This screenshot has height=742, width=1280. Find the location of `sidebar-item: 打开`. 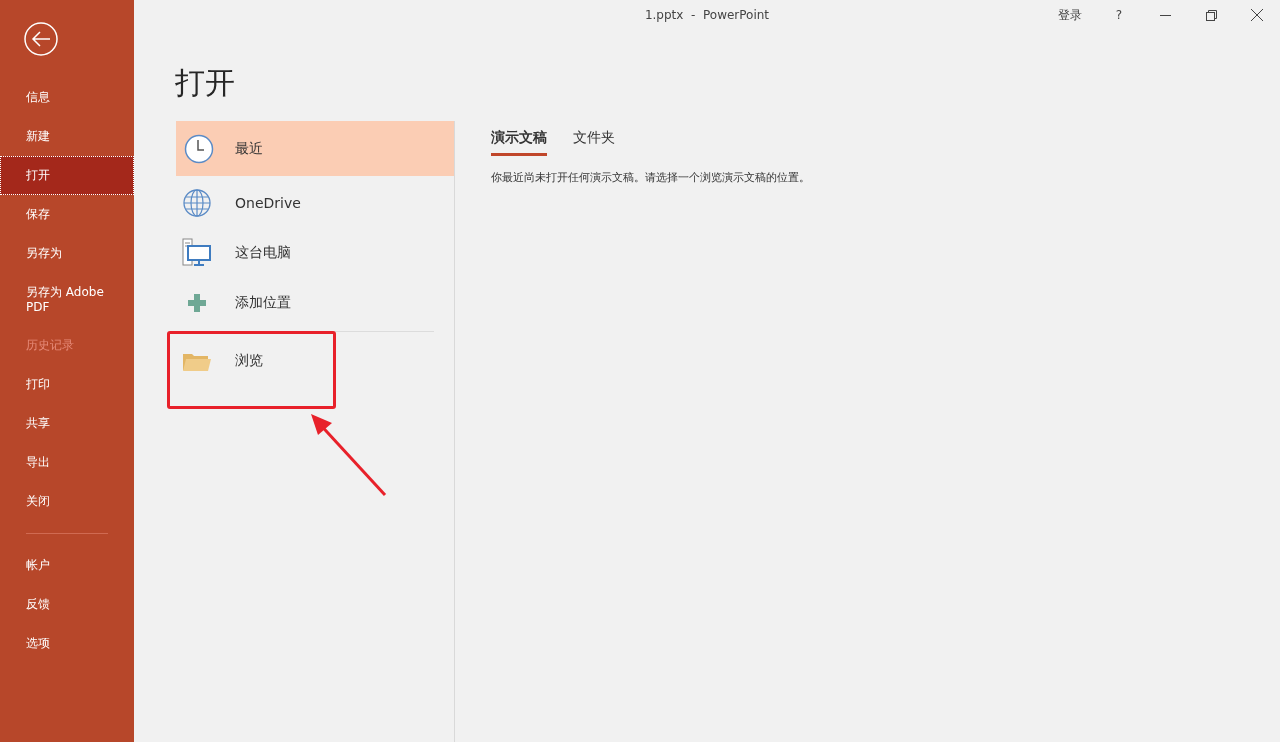

sidebar-item: 打开 is located at coordinates (67, 175).